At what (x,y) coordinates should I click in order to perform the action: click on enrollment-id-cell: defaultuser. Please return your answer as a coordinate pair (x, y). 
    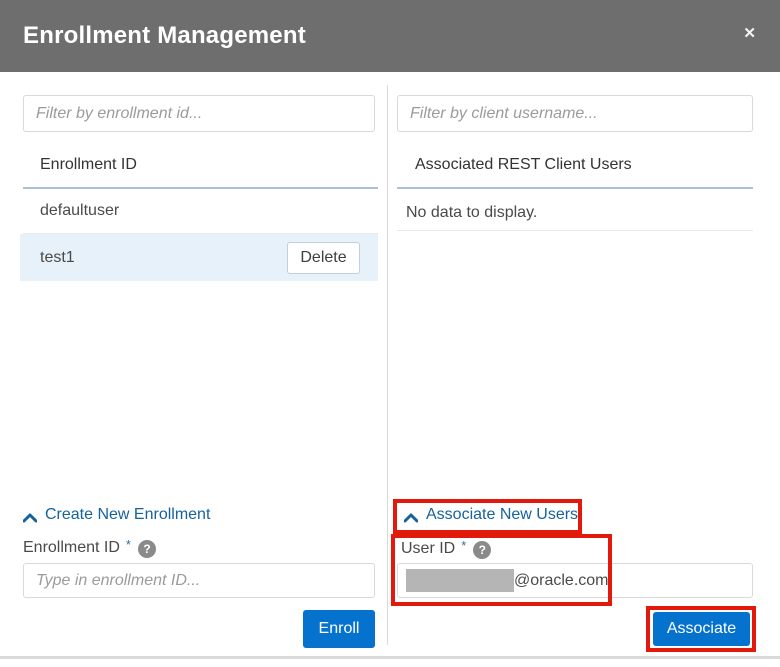
    Looking at the image, I should click on (80, 210).